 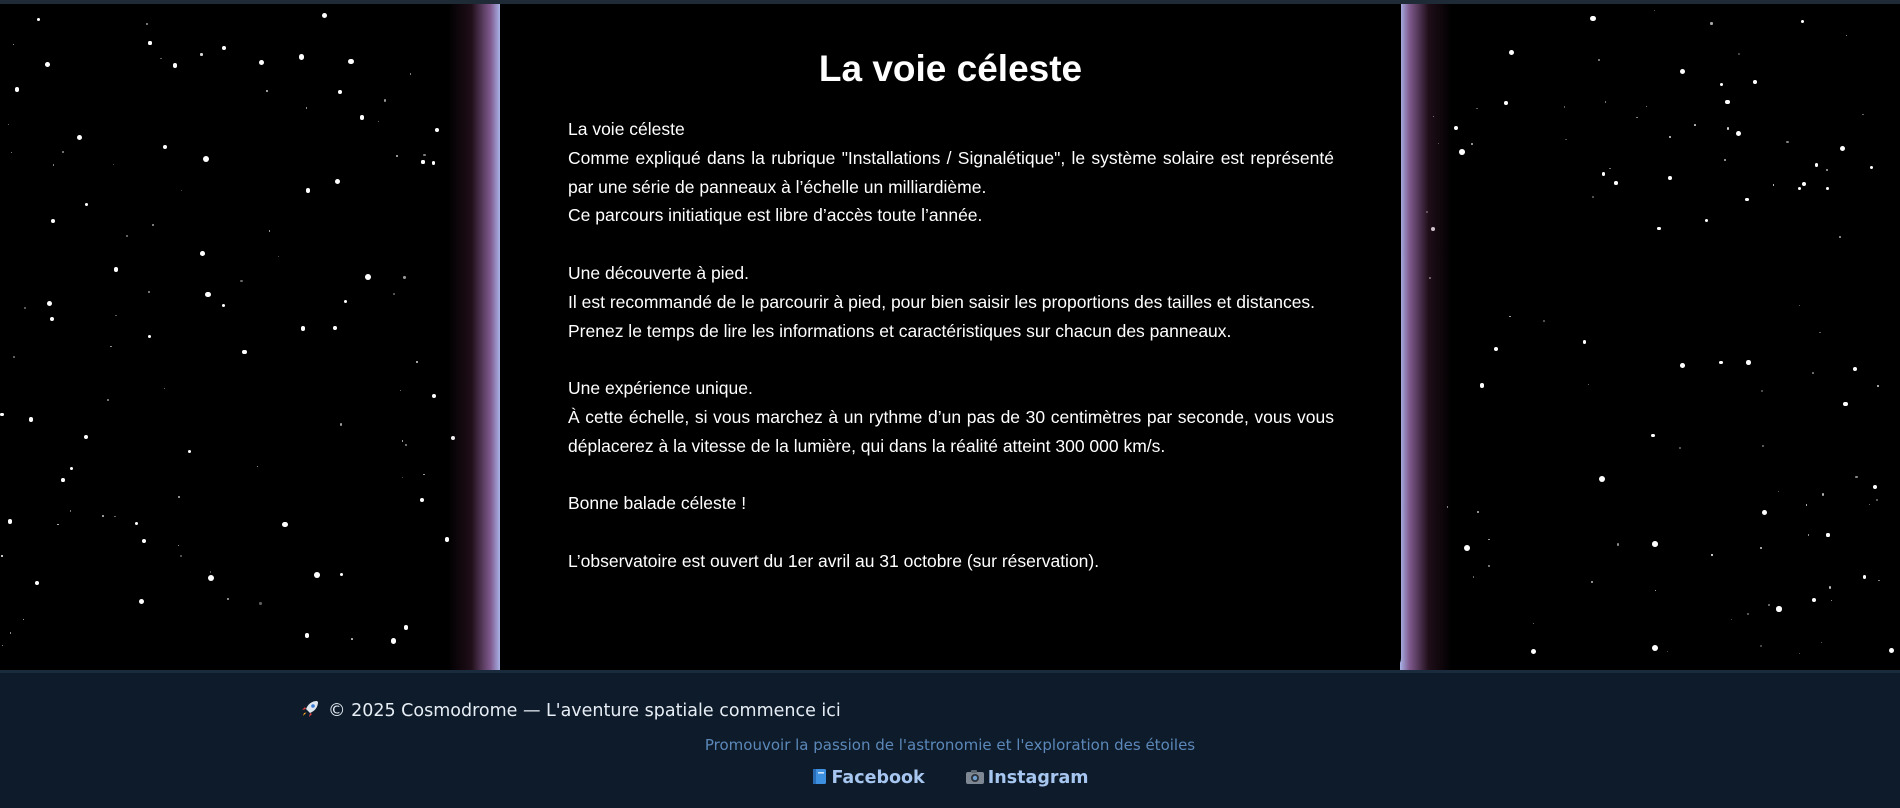 What do you see at coordinates (868, 779) in the screenshot?
I see `facebook-link: Facebook` at bounding box center [868, 779].